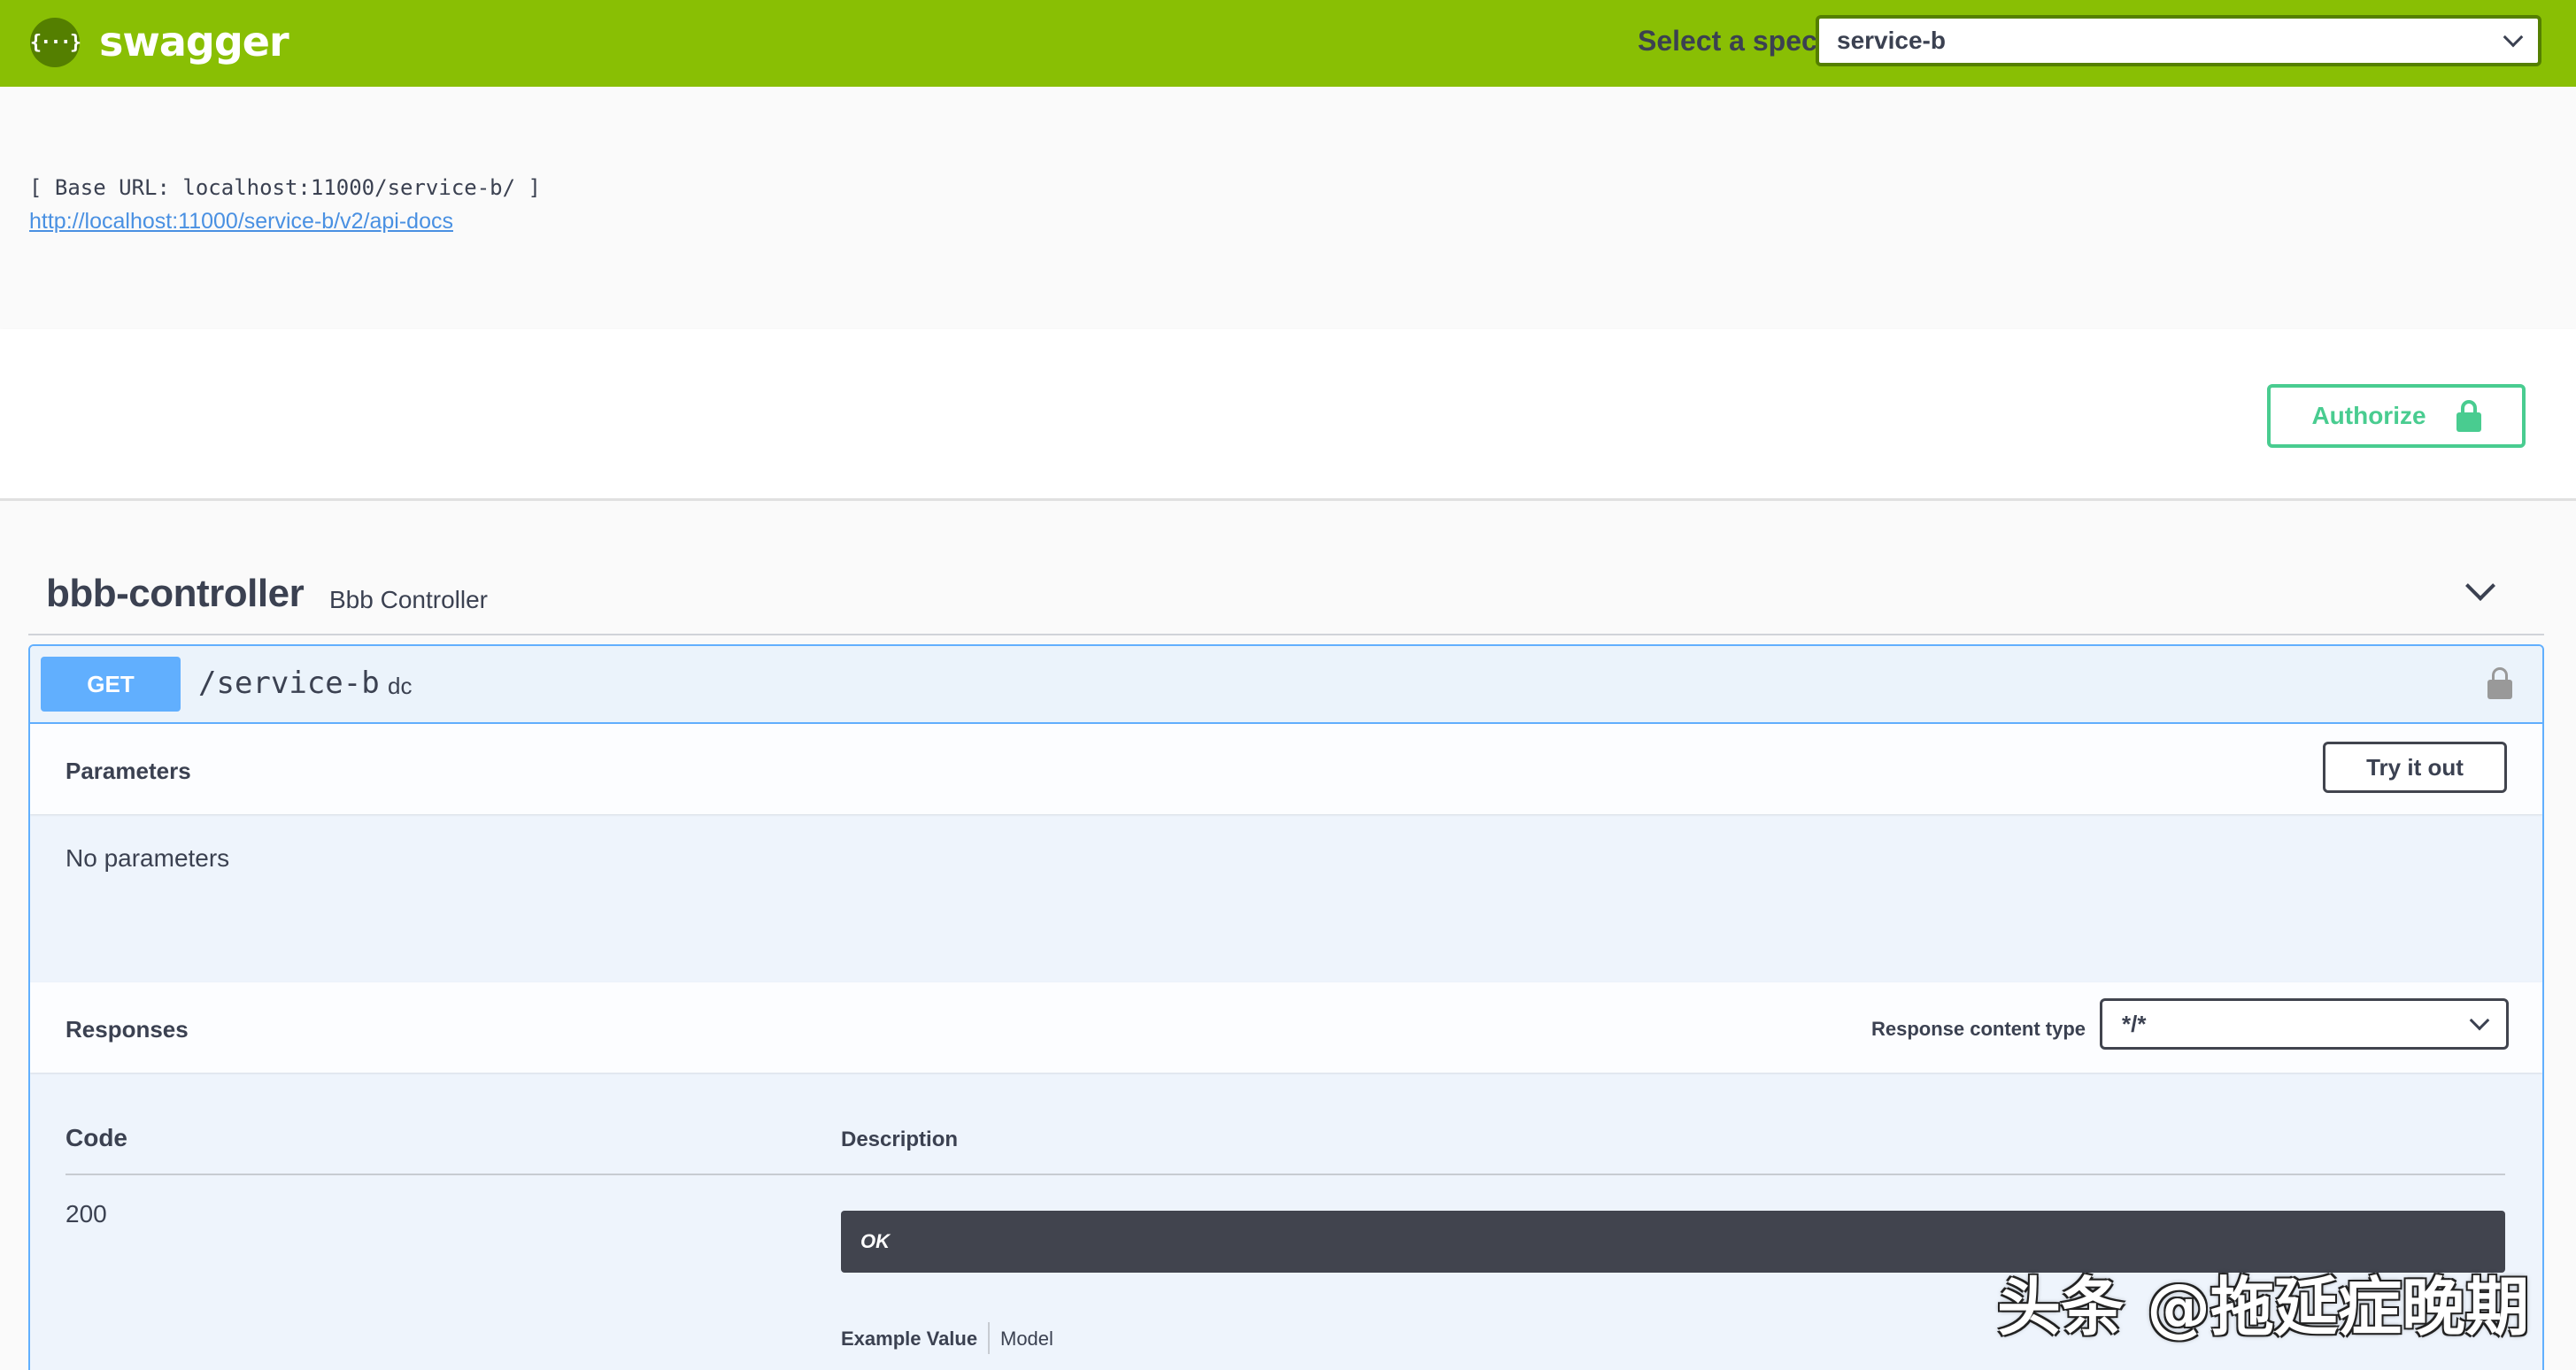 This screenshot has width=2576, height=1370. Describe the element at coordinates (175, 593) in the screenshot. I see `tag-name: bbb-controller` at that location.